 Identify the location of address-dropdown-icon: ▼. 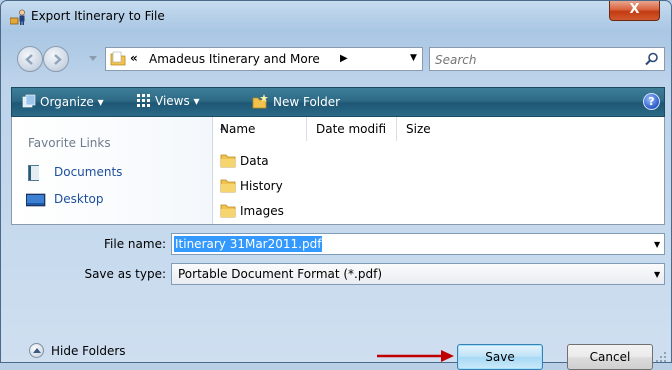
(413, 58).